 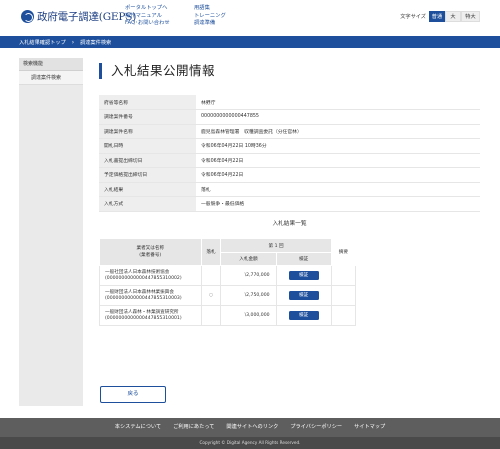 What do you see at coordinates (147, 160) in the screenshot?
I see `info-label: 入札書提出締切日` at bounding box center [147, 160].